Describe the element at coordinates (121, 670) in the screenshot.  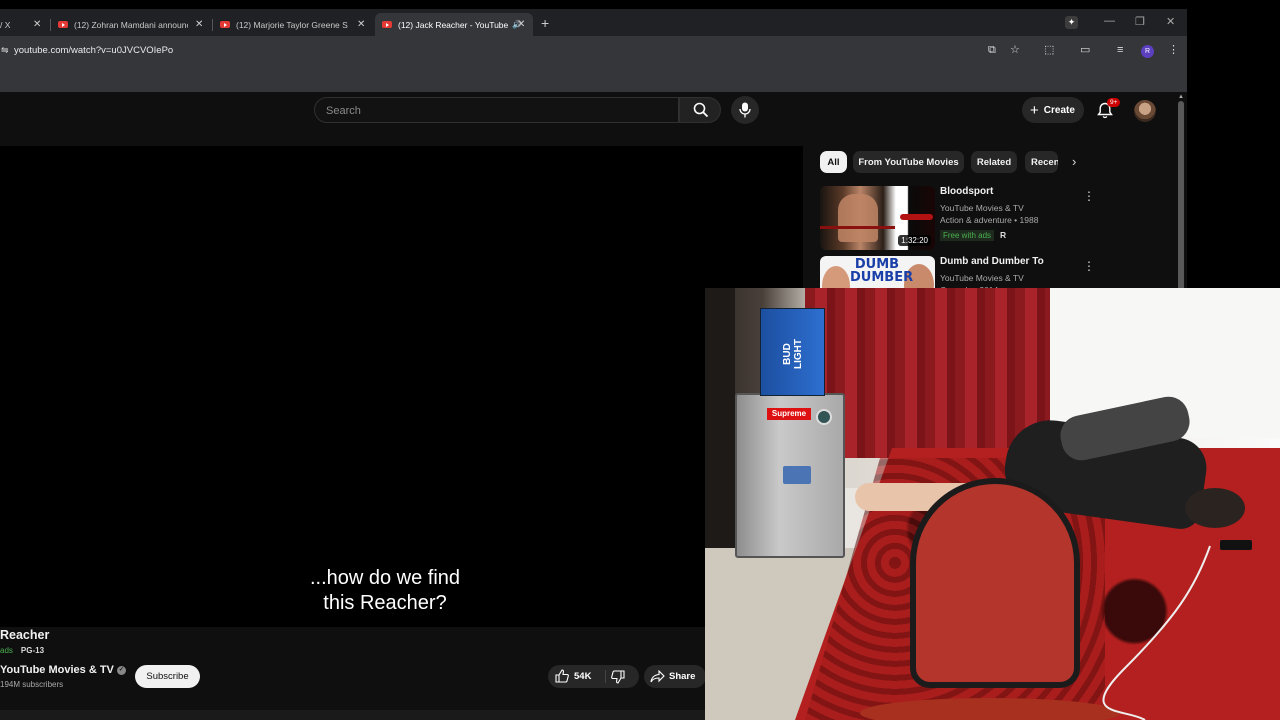
I see `verified-check-icon: ✓` at that location.